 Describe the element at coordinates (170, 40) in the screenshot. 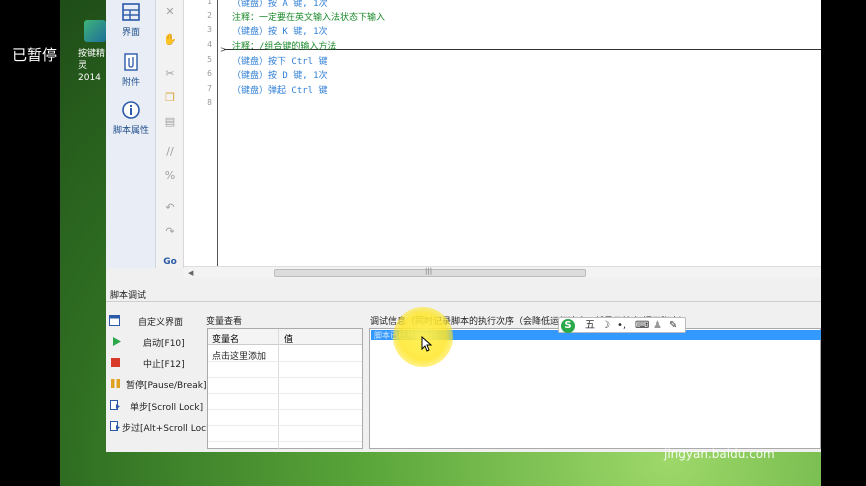

I see `hand-icon: ✋` at that location.